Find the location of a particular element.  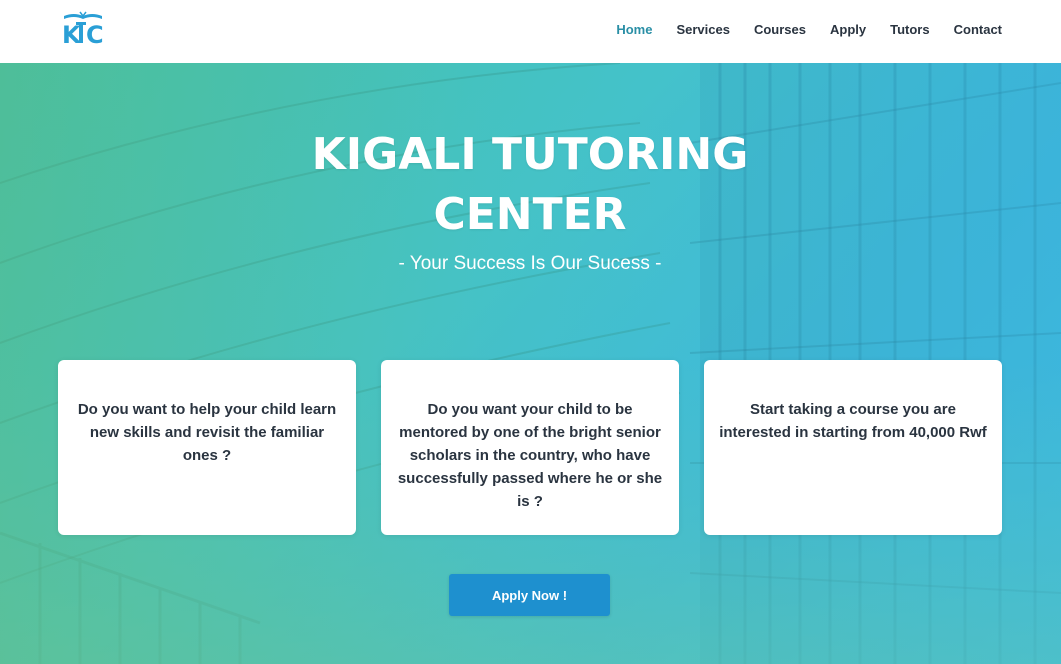

nav-courses: Courses is located at coordinates (780, 29).